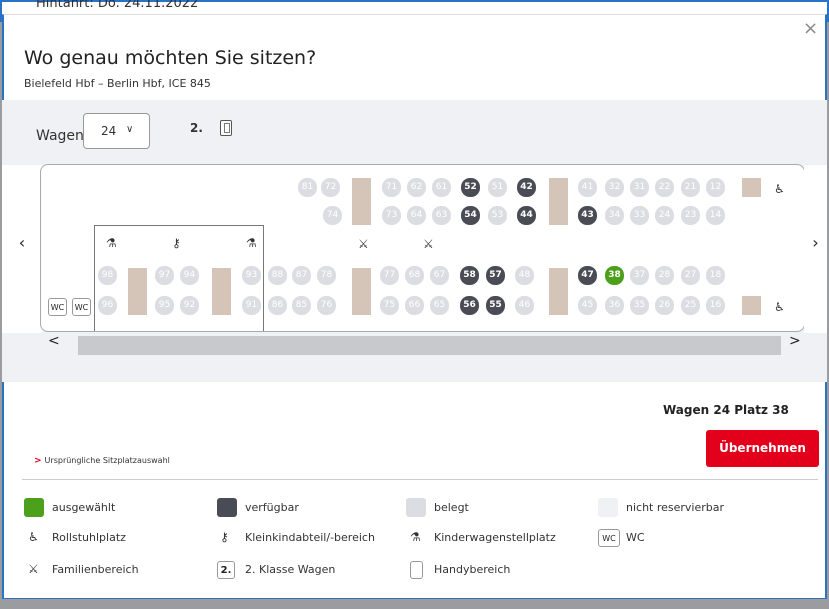 The height and width of the screenshot is (609, 829). What do you see at coordinates (608, 507) in the screenshot?
I see `legend-swatch-not-reservable` at bounding box center [608, 507].